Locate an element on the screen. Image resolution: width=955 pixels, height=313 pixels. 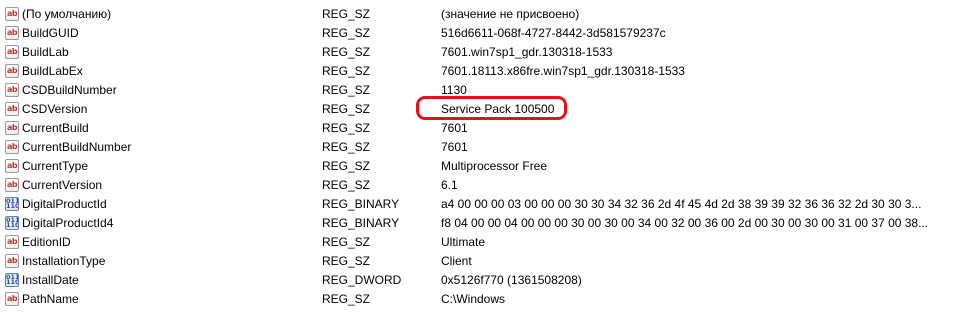
value-data: (значение не присвоено) is located at coordinates (510, 14).